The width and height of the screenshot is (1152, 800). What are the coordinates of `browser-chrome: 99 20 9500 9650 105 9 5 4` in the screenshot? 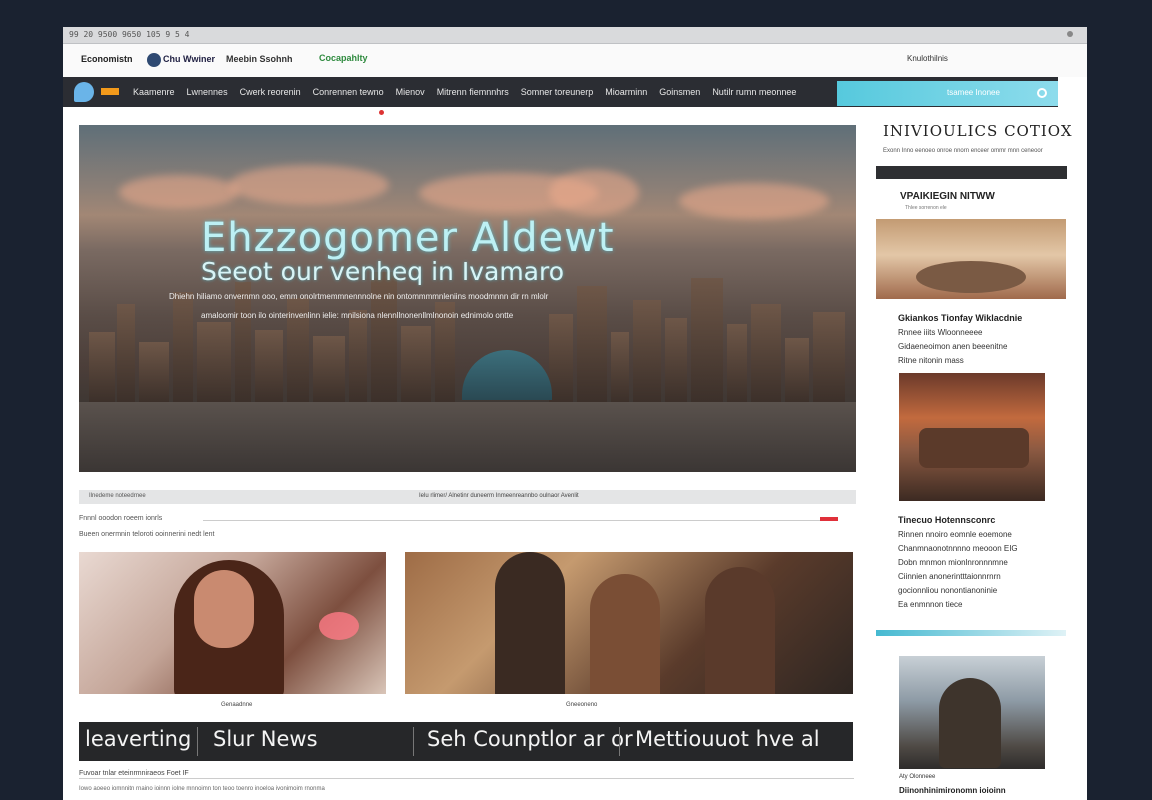 It's located at (575, 35).